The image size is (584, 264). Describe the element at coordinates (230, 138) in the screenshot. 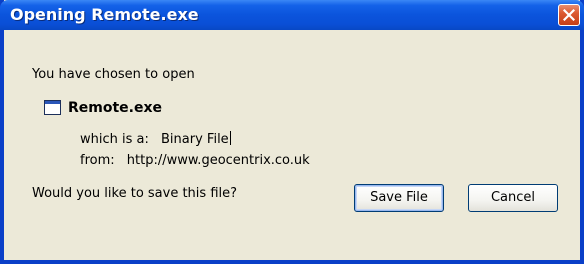

I see `text-cursor` at that location.